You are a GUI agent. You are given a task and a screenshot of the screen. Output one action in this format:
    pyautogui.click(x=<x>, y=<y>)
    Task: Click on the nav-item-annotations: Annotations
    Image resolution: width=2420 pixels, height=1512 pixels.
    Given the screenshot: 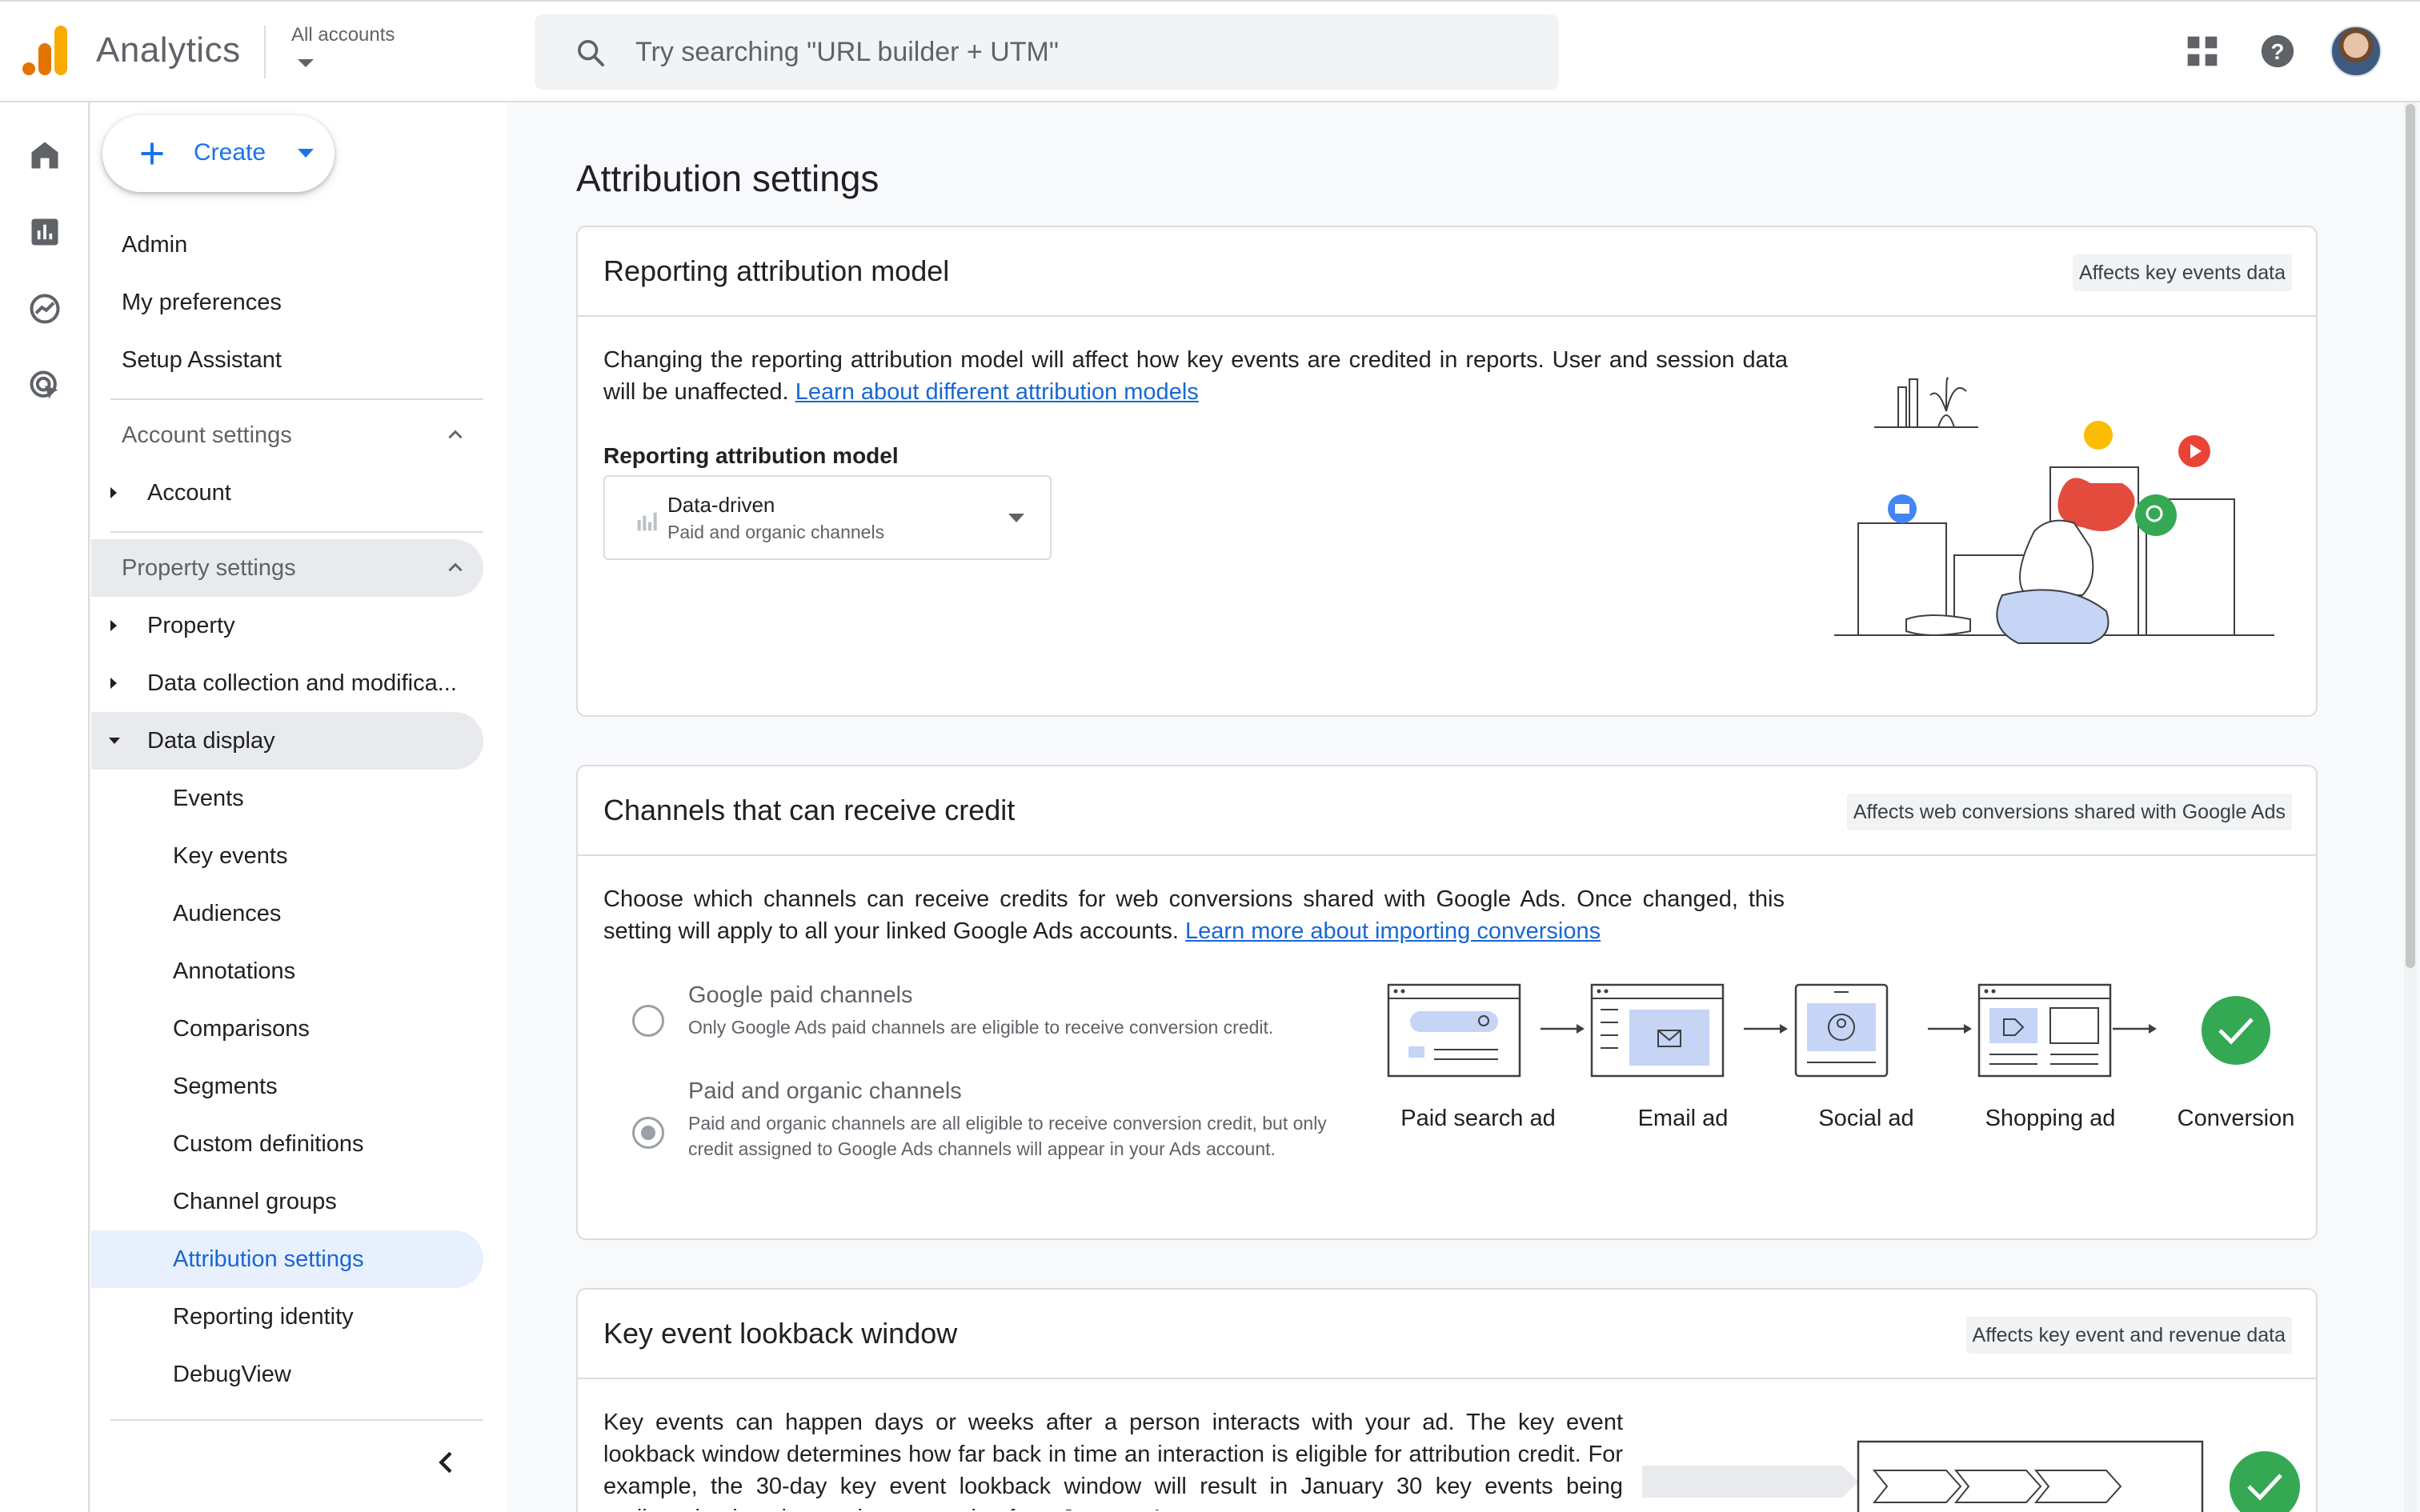 What is the action you would take?
    pyautogui.click(x=287, y=971)
    